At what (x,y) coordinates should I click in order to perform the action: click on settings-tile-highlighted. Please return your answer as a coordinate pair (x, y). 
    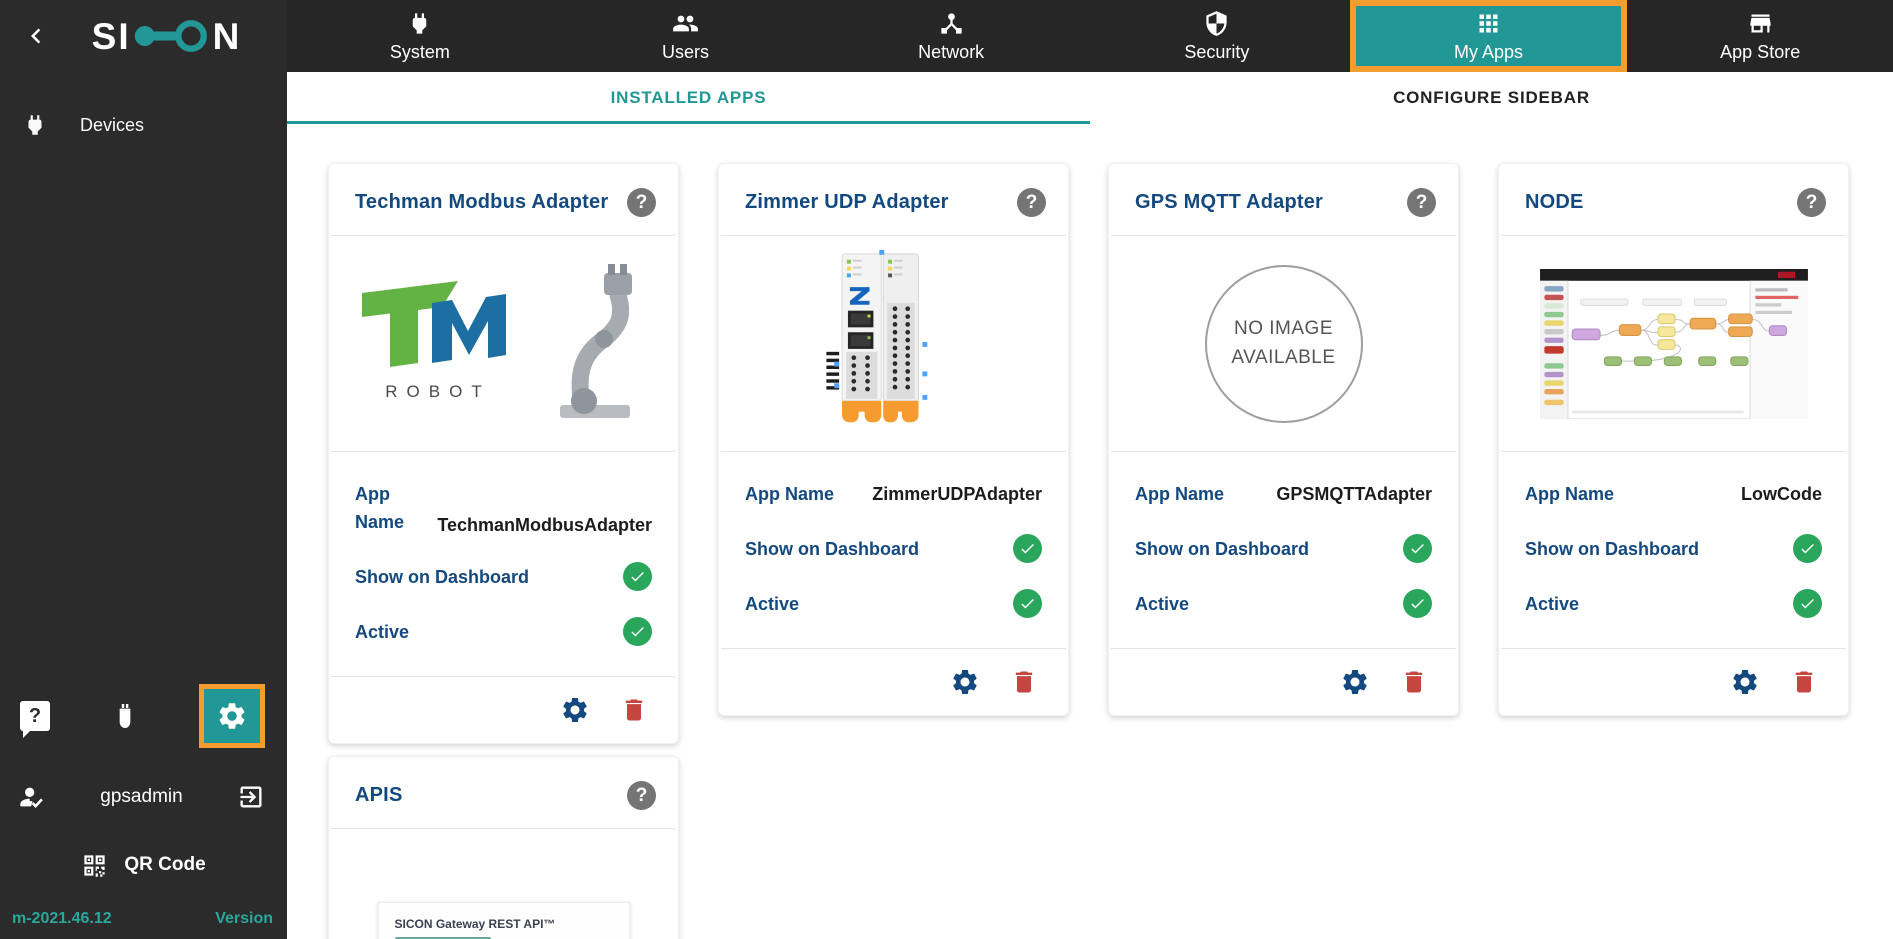
    Looking at the image, I should click on (232, 716).